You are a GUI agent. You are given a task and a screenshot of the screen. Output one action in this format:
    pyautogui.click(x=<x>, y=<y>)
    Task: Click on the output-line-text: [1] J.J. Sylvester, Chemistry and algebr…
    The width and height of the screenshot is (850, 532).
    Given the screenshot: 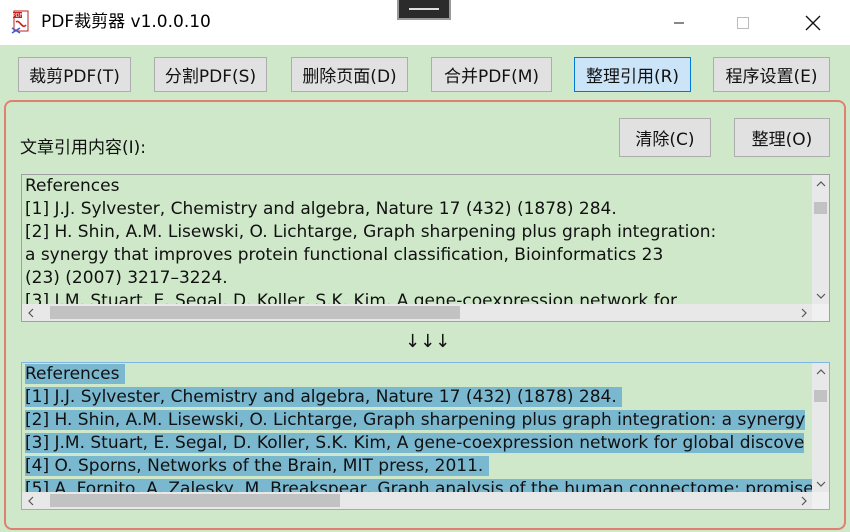 What is the action you would take?
    pyautogui.click(x=324, y=397)
    